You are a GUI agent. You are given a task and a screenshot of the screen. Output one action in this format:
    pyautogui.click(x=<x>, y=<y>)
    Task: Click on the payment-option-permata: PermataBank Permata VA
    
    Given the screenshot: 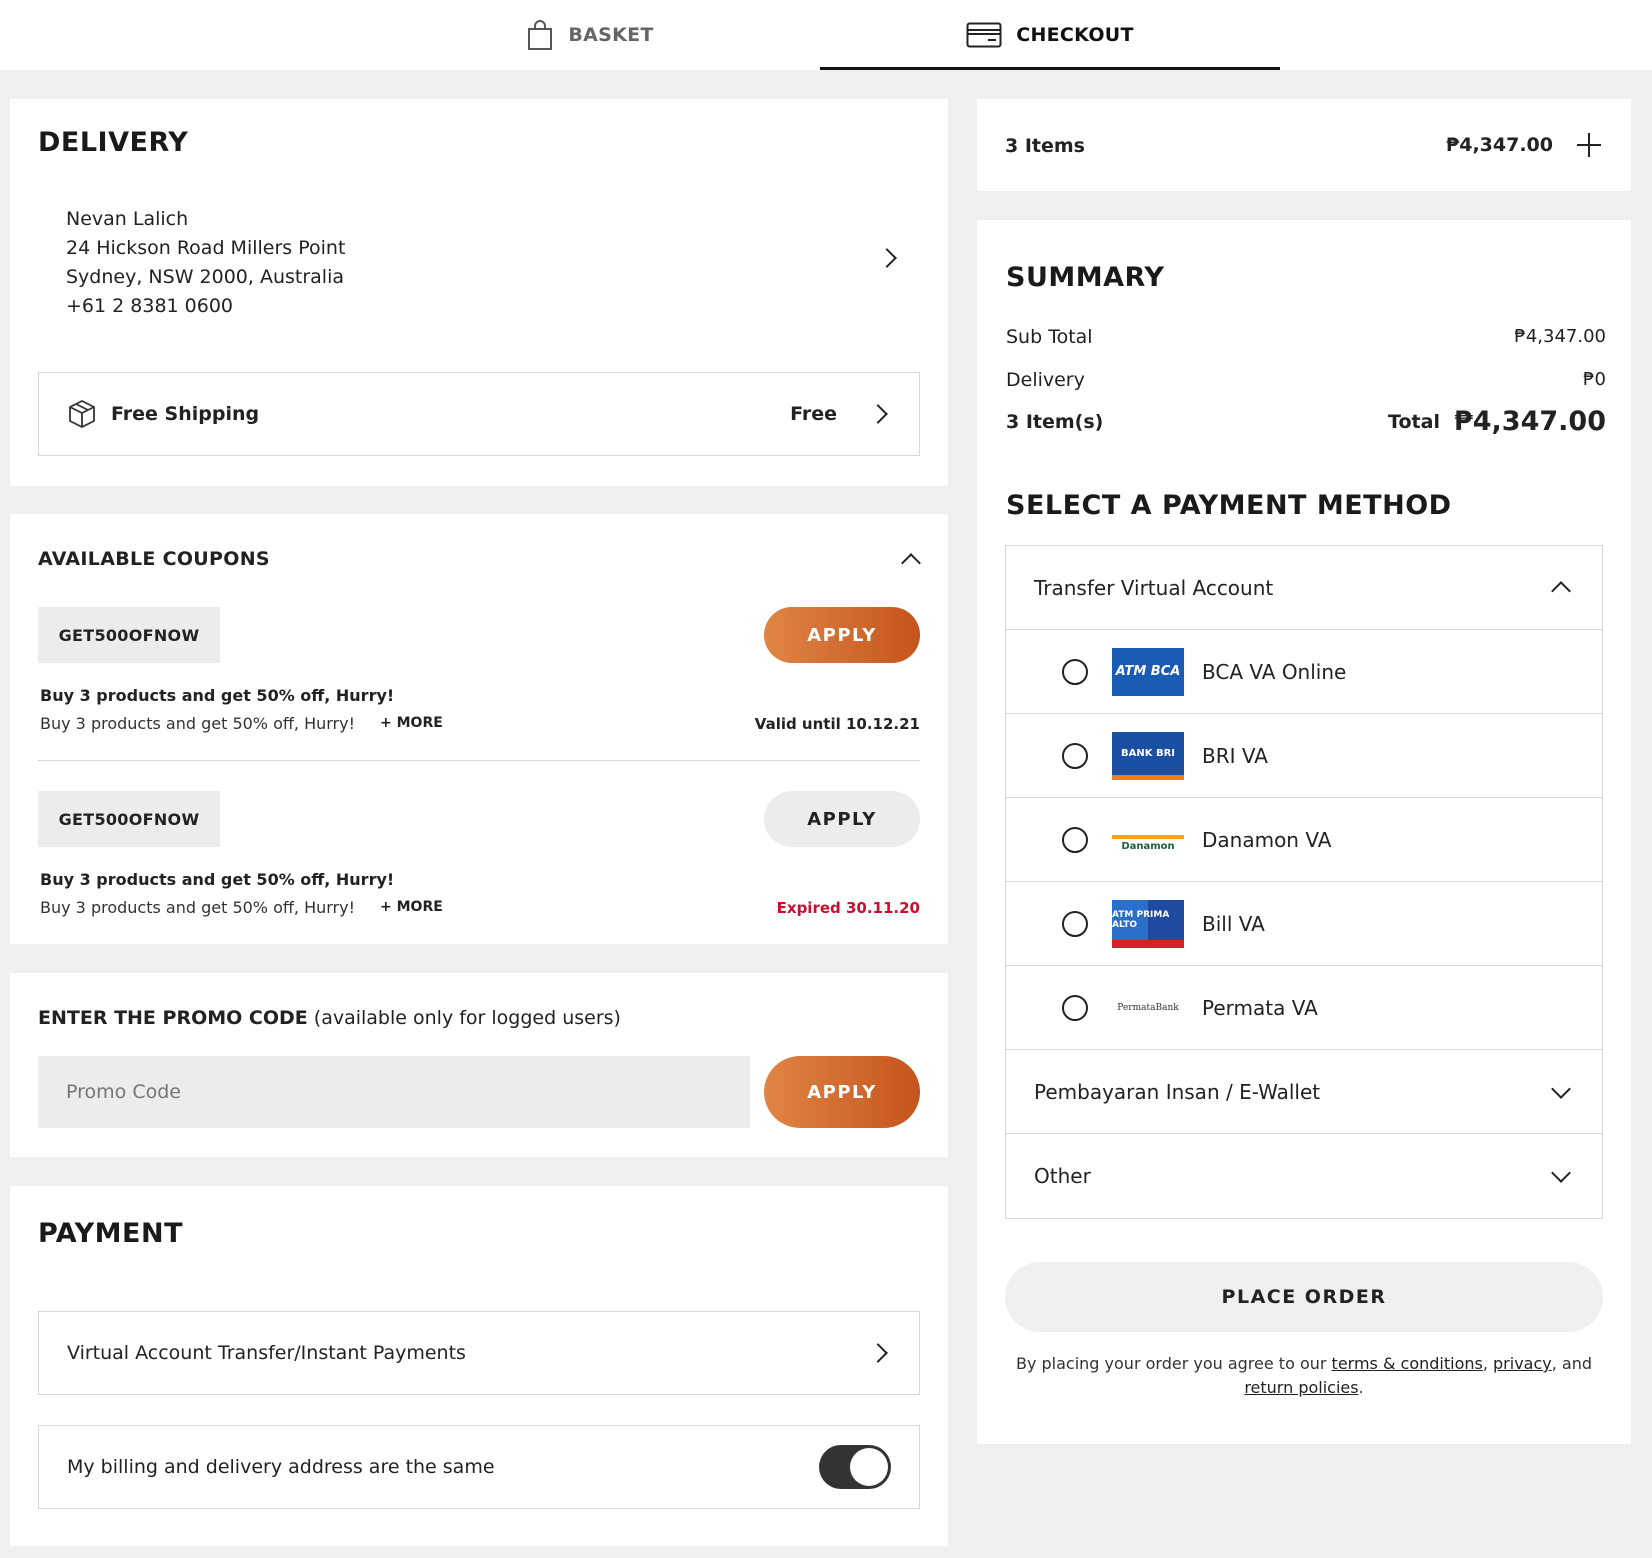 What is the action you would take?
    pyautogui.click(x=1304, y=1008)
    